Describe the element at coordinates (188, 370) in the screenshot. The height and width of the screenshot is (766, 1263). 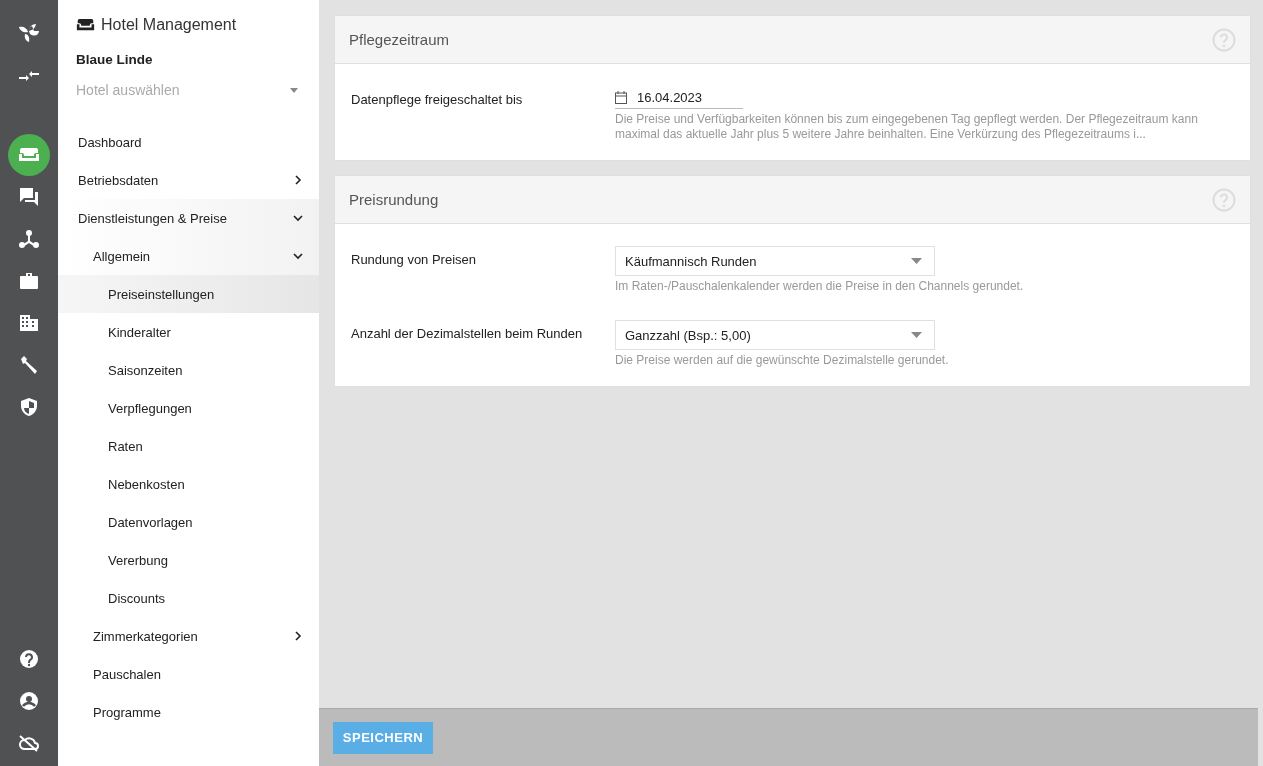
I see `nav-item: Saisonzeiten` at that location.